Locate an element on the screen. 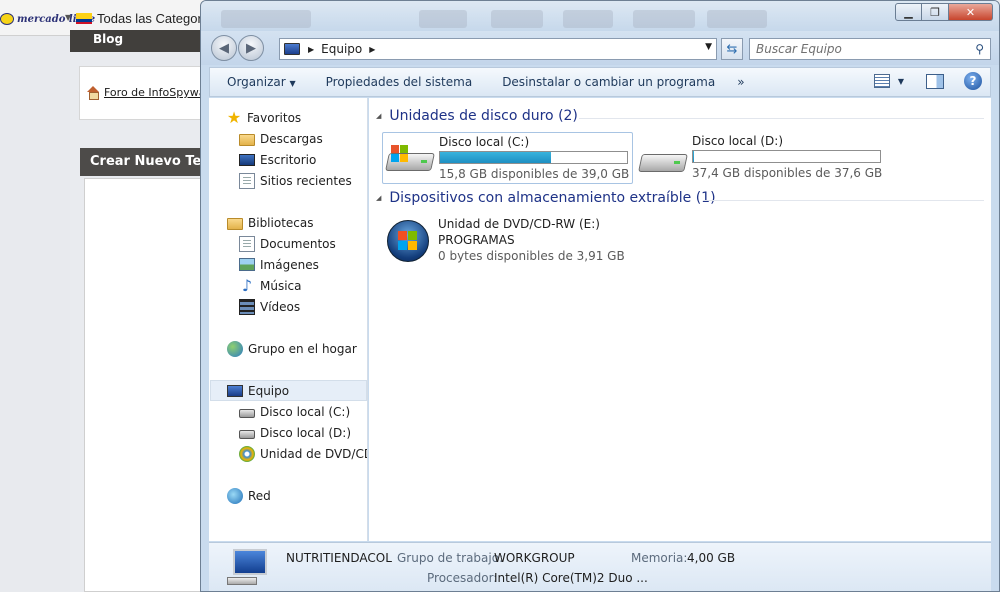  group-hard-drives: ◢ Unidades de disco duro (2) is located at coordinates (477, 116).